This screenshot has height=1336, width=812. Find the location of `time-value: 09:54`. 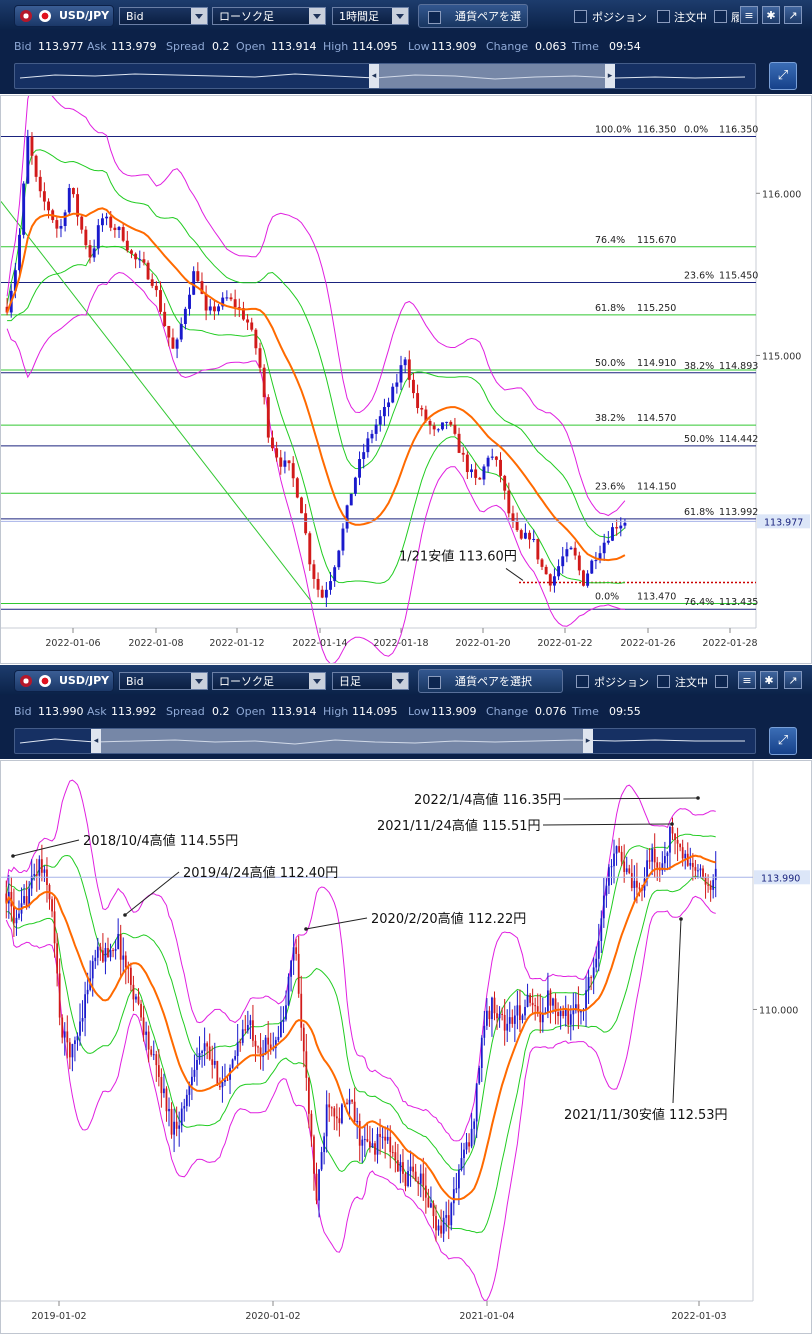

time-value: 09:54 is located at coordinates (625, 46).